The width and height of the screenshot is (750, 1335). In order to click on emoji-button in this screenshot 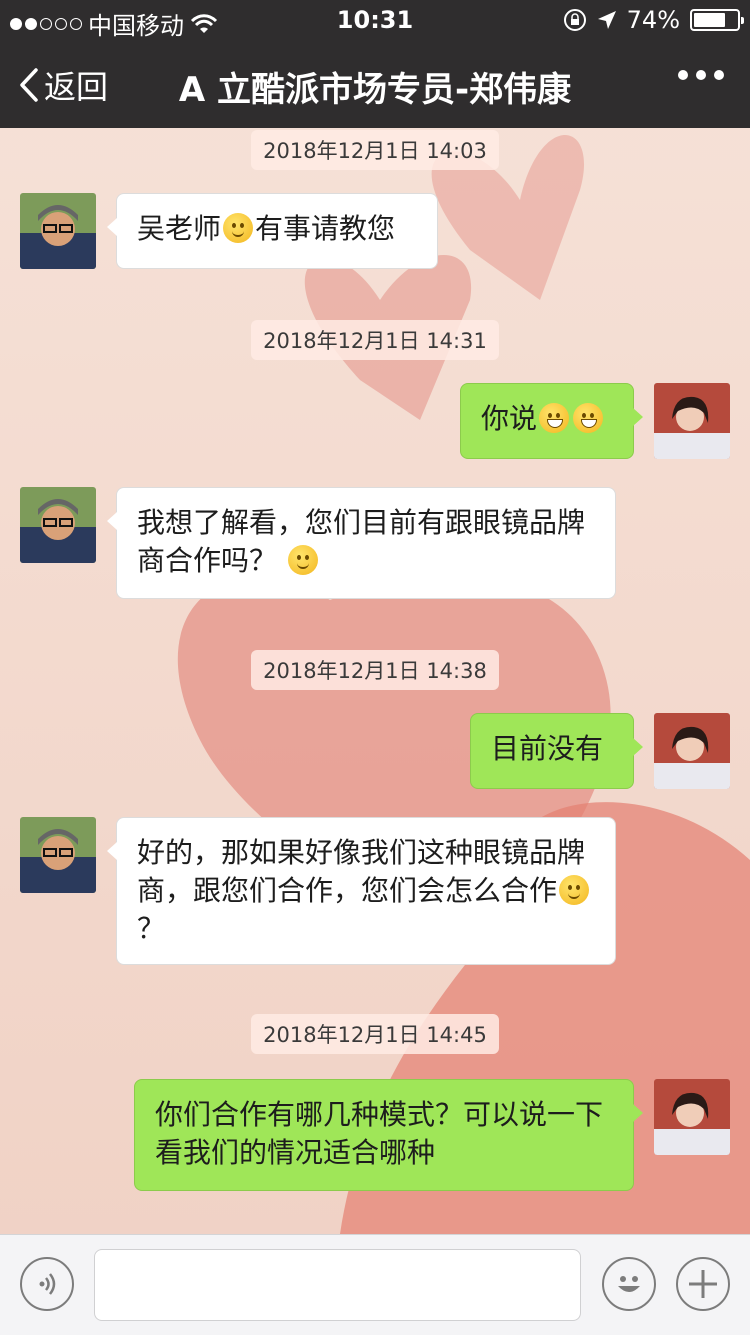, I will do `click(629, 1284)`.